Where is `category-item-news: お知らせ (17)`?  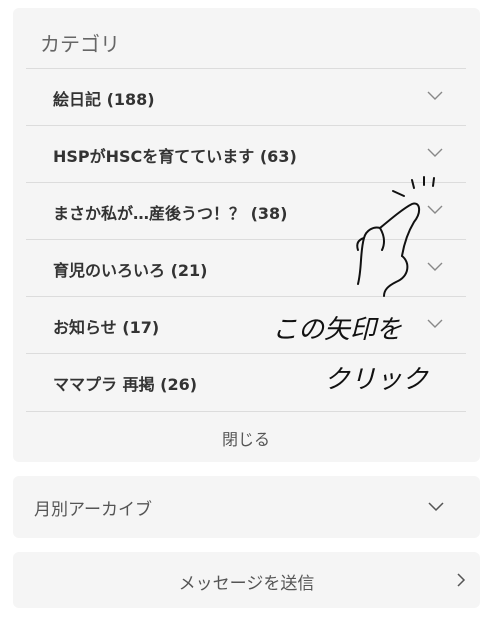
category-item-news: お知らせ (17) is located at coordinates (246, 324).